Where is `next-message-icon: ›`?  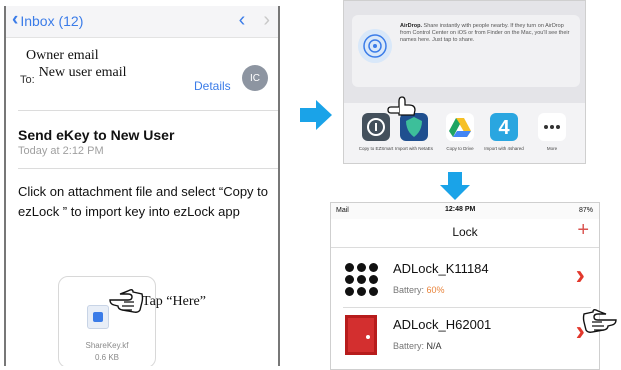 next-message-icon: › is located at coordinates (266, 20).